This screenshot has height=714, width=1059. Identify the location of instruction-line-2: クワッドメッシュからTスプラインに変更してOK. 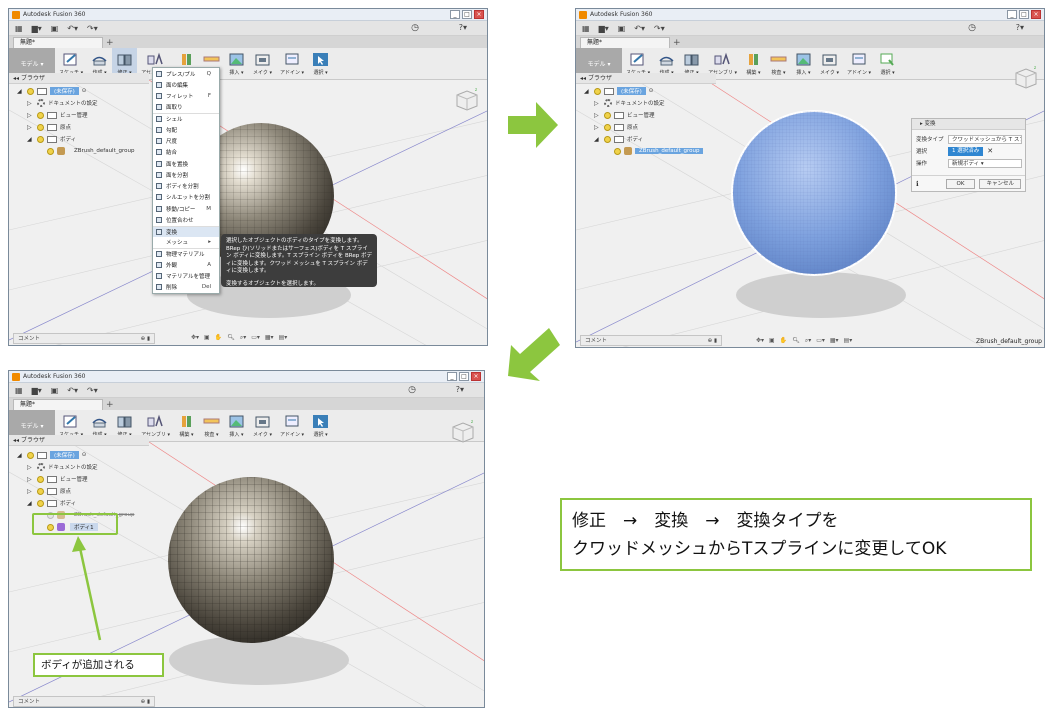
(759, 549).